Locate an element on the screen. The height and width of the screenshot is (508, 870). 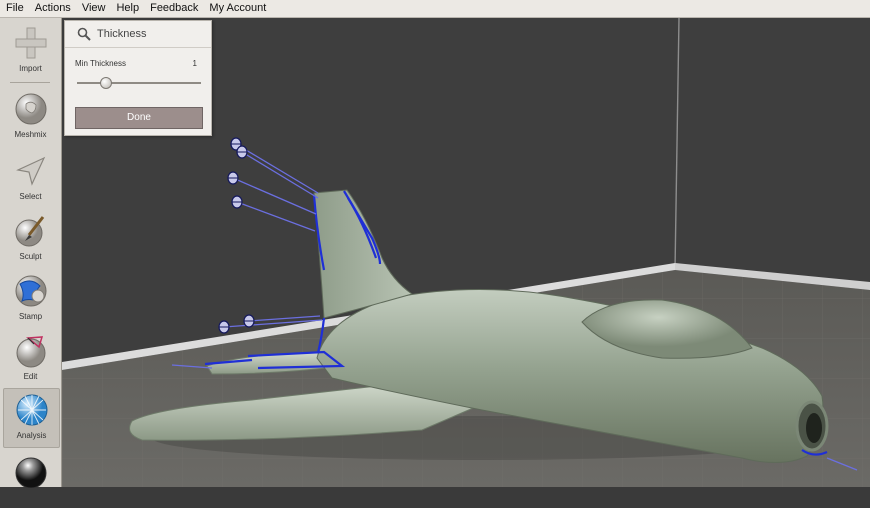
menu-feedback: Feedback is located at coordinates (173, 8).